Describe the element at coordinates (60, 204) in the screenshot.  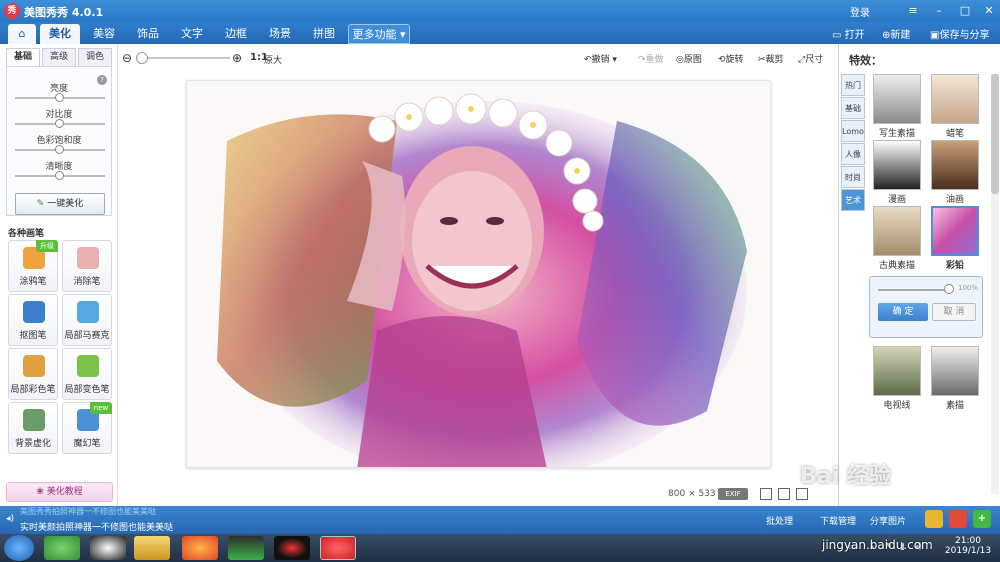
I see `one-click-beautify-button: ✎ 一键美化` at that location.